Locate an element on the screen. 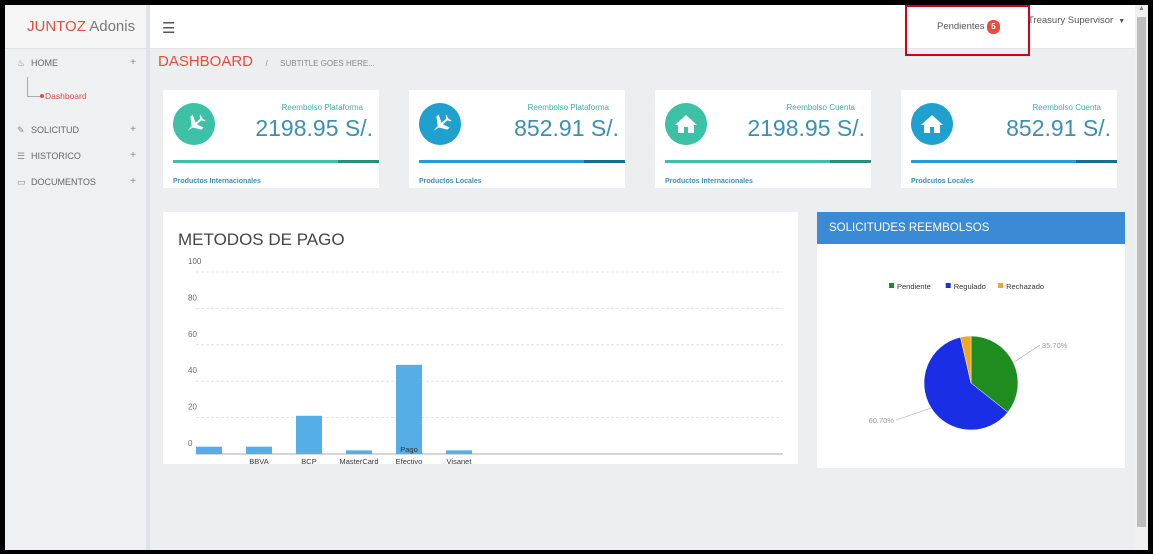 This screenshot has height=554, width=1153. sidebar-item-home: ♨ HOME + is located at coordinates (75, 63).